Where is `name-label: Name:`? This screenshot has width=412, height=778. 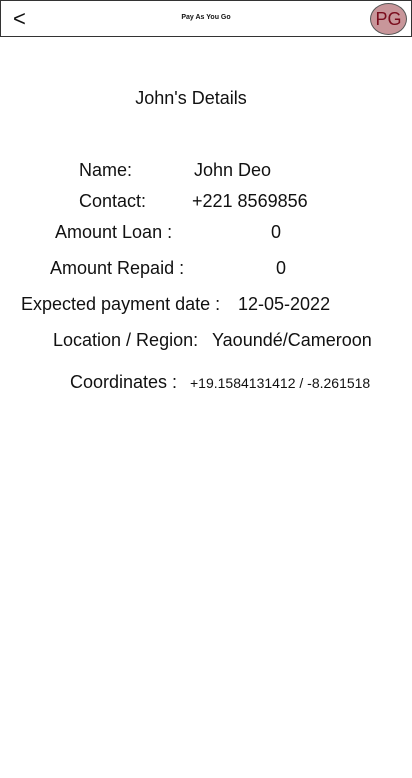
name-label: Name: is located at coordinates (106, 170).